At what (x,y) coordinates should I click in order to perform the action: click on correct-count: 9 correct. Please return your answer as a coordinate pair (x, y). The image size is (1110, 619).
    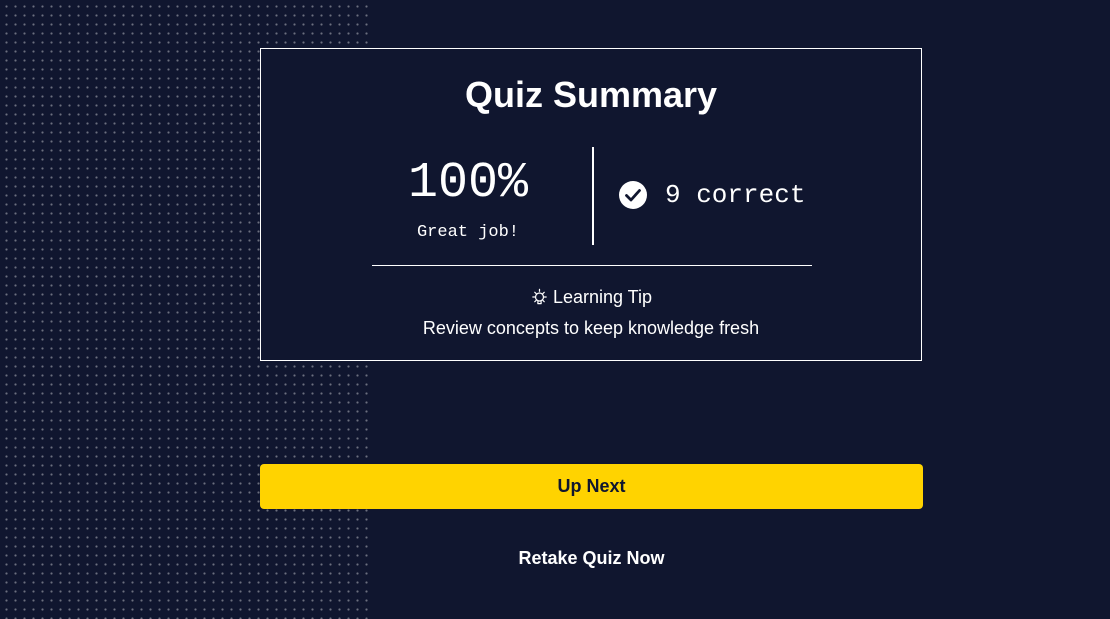
    Looking at the image, I should click on (712, 195).